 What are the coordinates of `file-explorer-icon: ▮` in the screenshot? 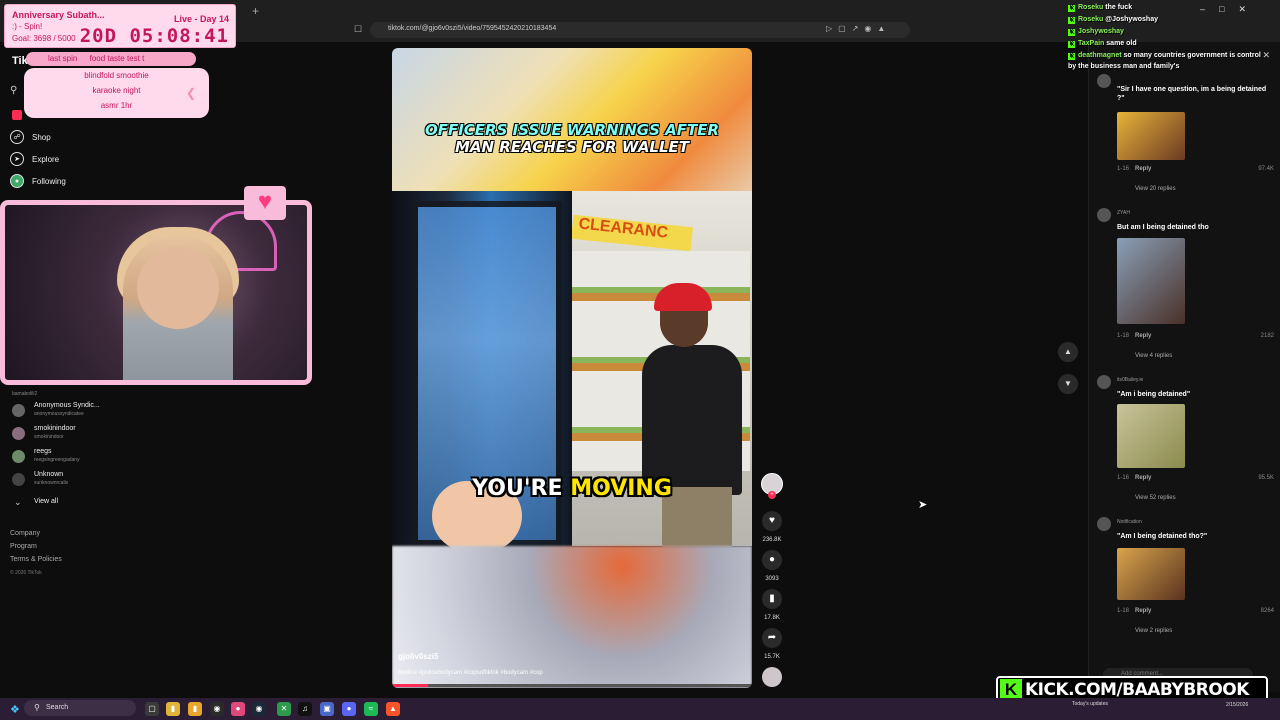 It's located at (173, 709).